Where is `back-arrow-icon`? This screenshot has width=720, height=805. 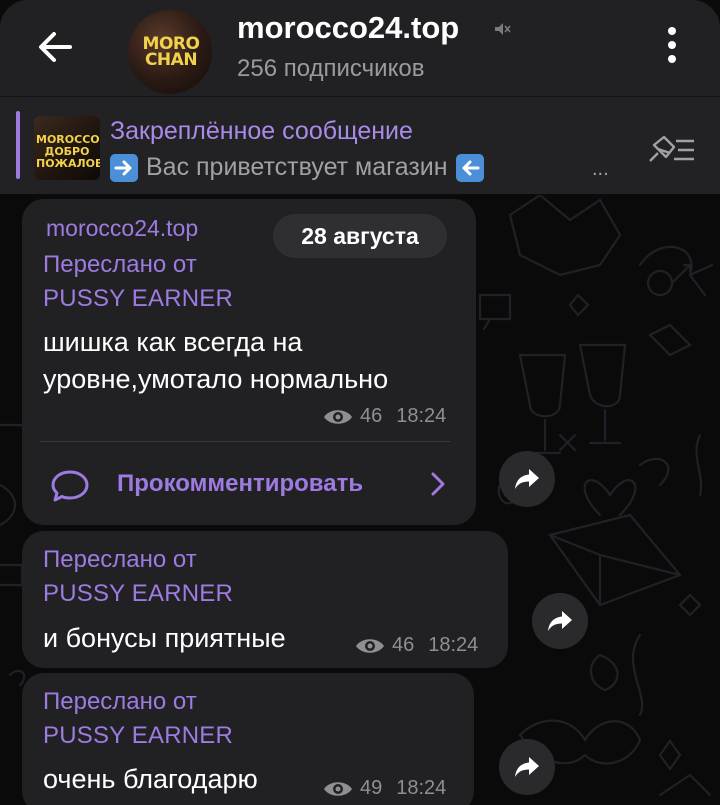
back-arrow-icon is located at coordinates (55, 47).